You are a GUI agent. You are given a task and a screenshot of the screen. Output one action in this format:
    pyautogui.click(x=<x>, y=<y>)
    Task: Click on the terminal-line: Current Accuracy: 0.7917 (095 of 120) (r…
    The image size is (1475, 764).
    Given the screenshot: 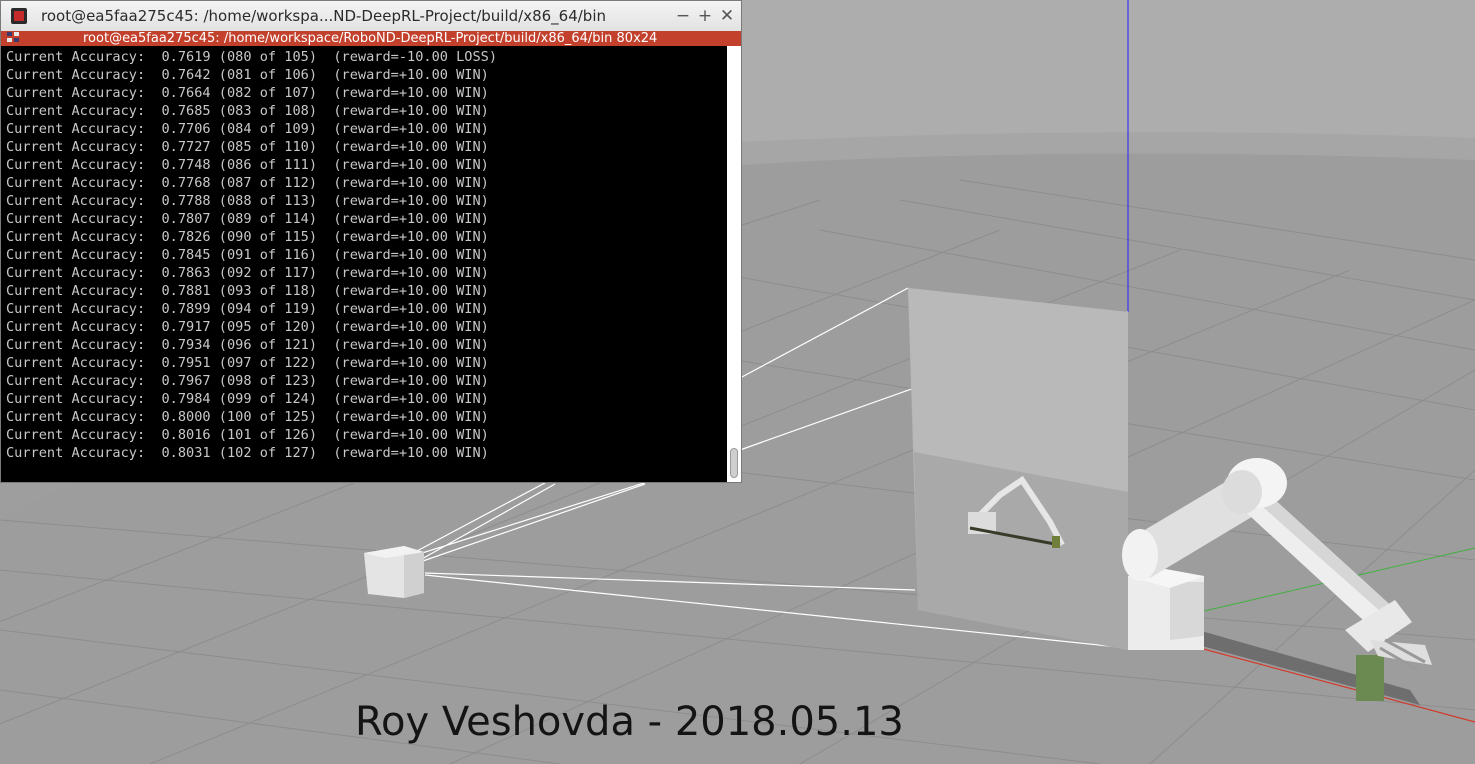 What is the action you would take?
    pyautogui.click(x=247, y=327)
    